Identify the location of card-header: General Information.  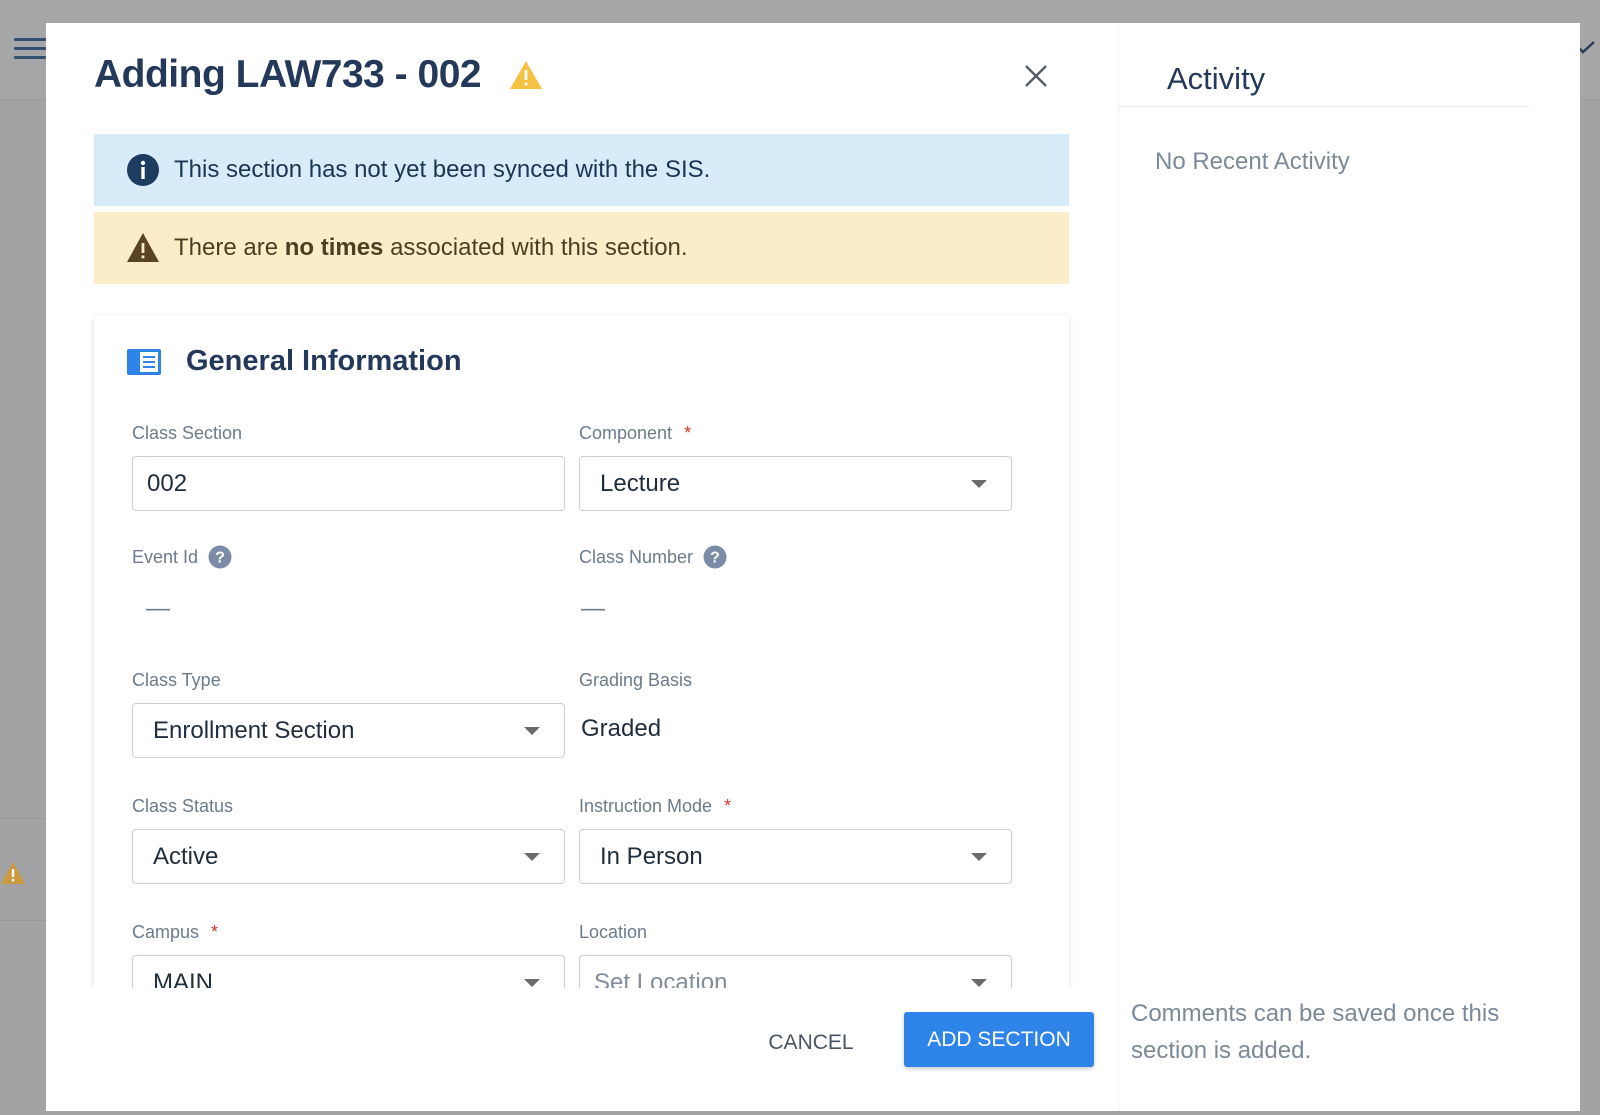
(294, 361).